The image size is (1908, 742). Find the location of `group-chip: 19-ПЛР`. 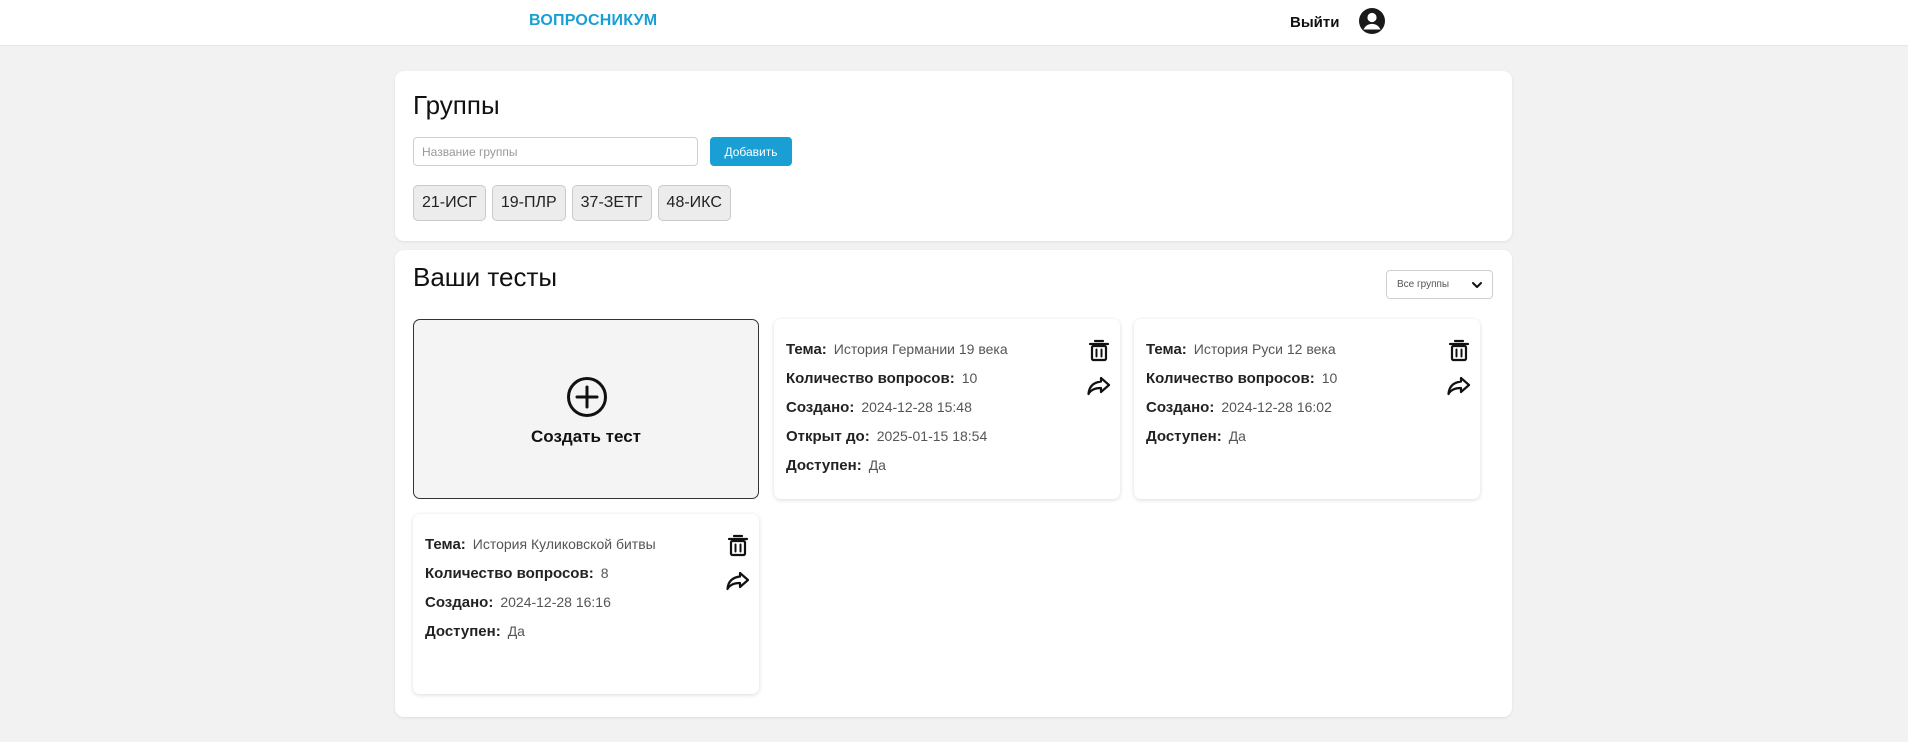

group-chip: 19-ПЛР is located at coordinates (528, 203).